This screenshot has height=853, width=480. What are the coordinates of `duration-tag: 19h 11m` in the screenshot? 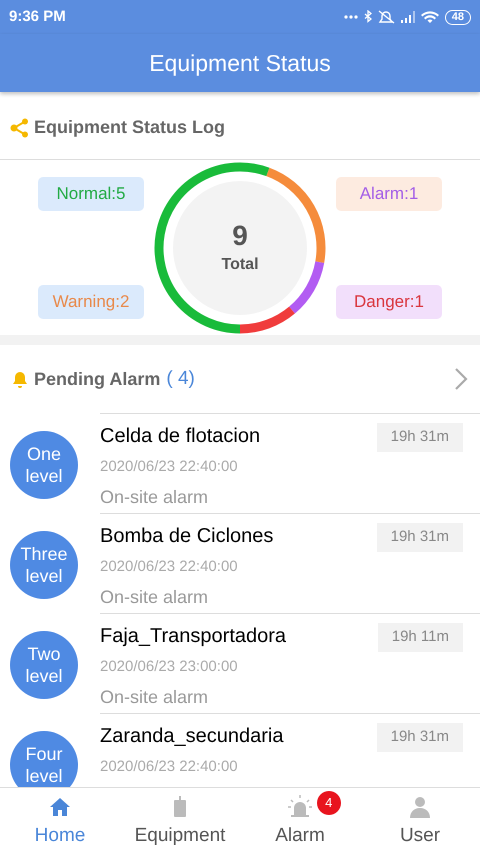 It's located at (420, 637).